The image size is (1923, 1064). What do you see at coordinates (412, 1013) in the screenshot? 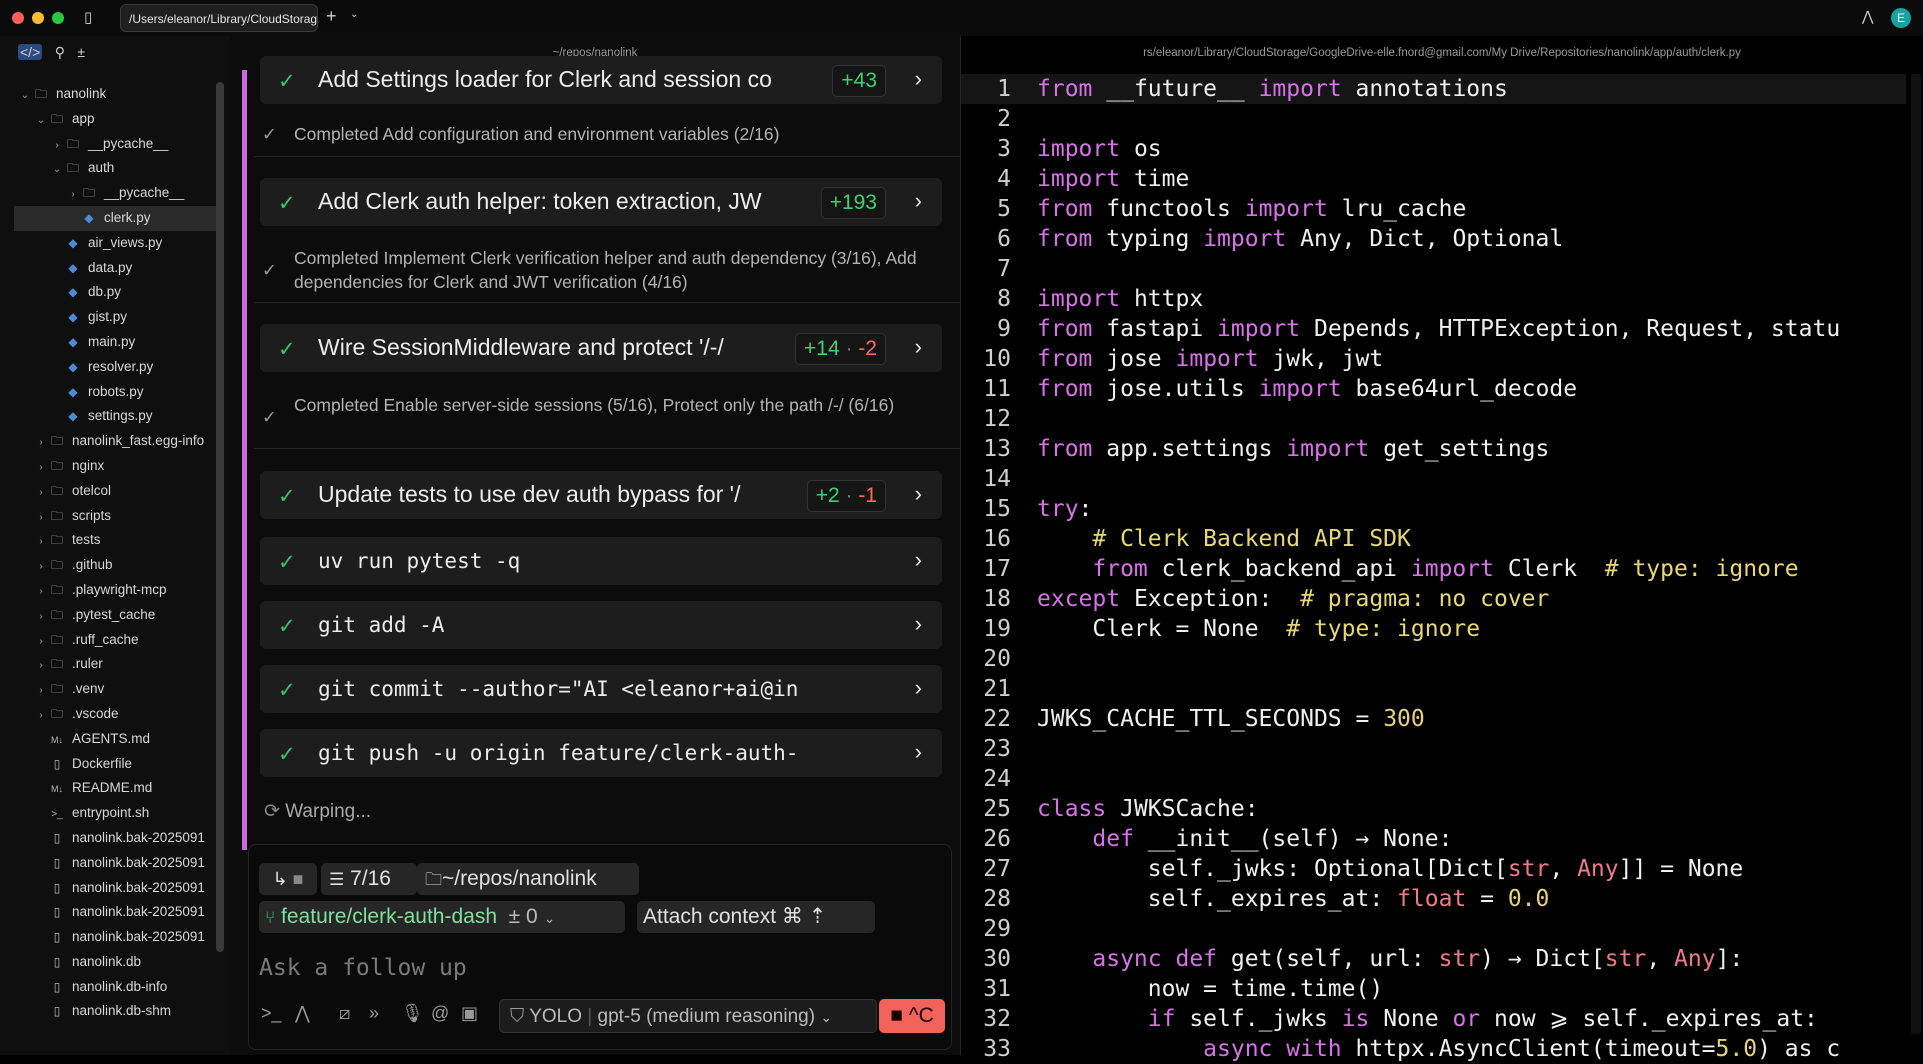
I see `microphone-icon: 🎙` at bounding box center [412, 1013].